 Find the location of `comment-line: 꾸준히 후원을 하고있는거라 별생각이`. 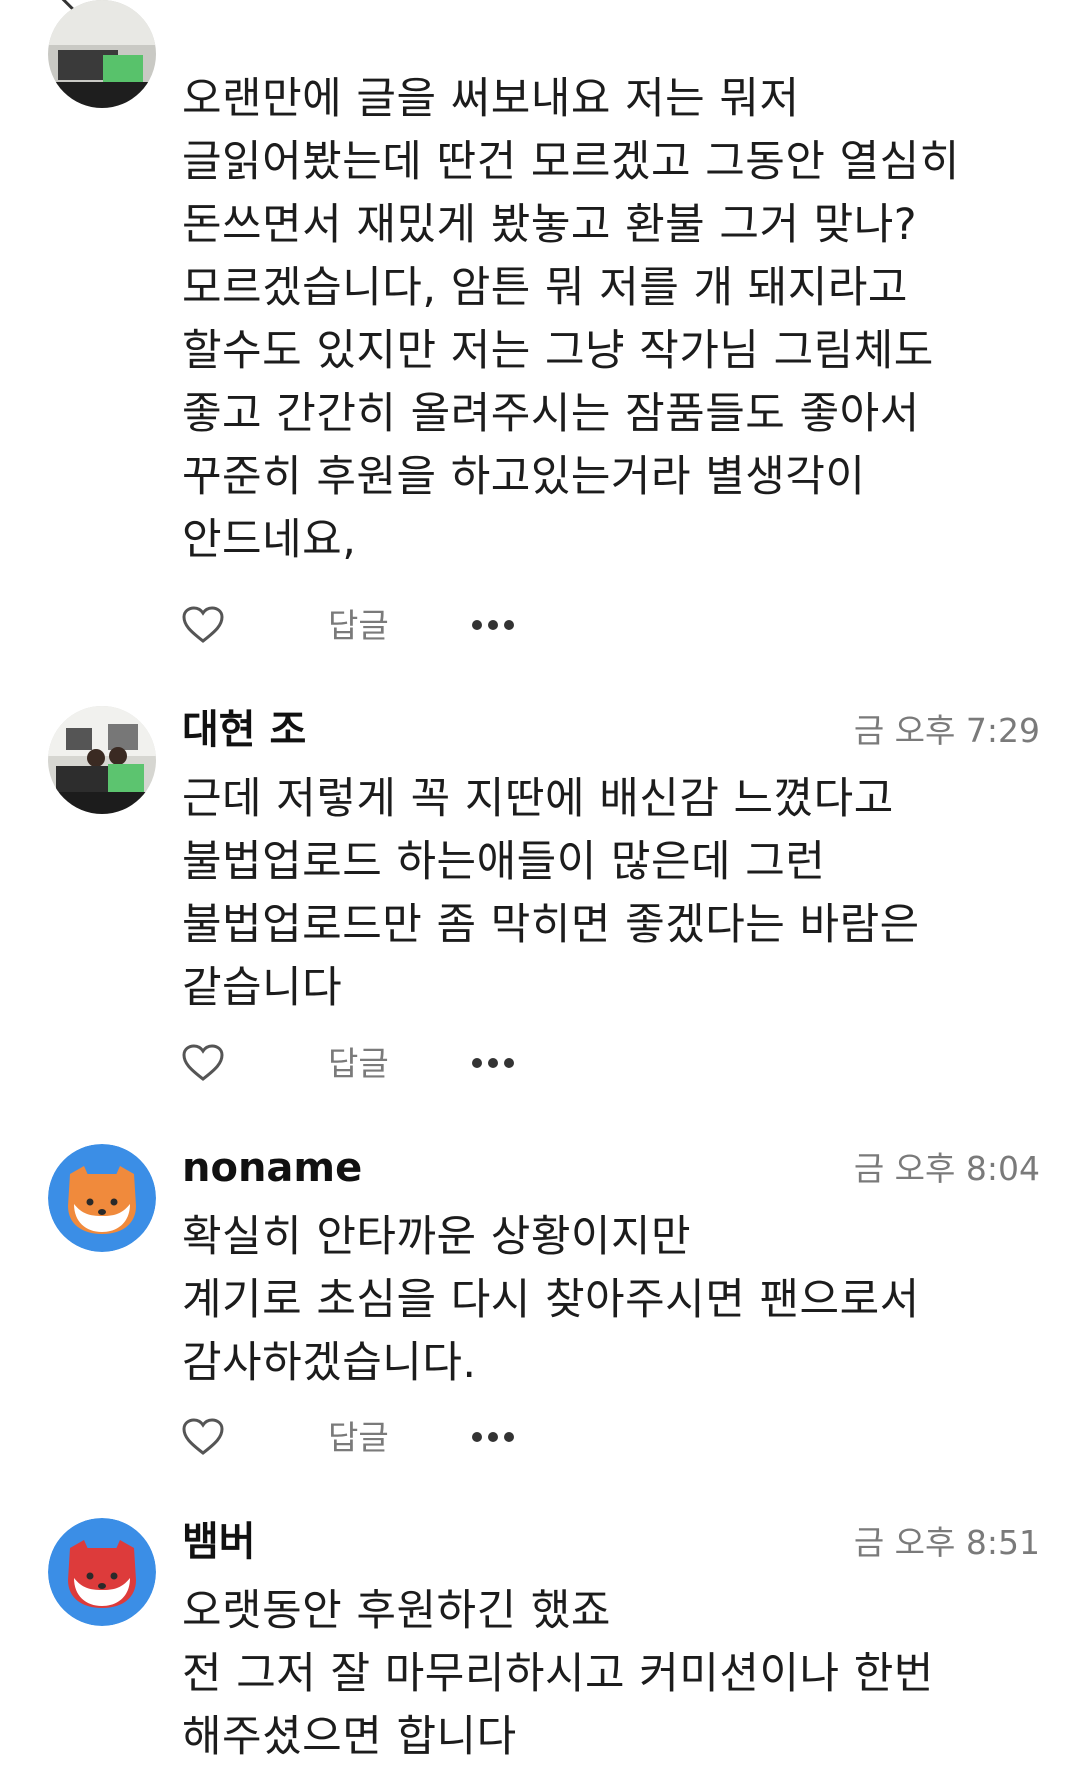

comment-line: 꾸준히 후원을 하고있는거라 별생각이 is located at coordinates (524, 477).